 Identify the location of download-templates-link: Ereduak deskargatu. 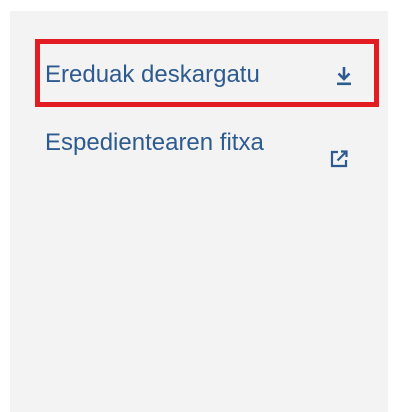
(200, 75).